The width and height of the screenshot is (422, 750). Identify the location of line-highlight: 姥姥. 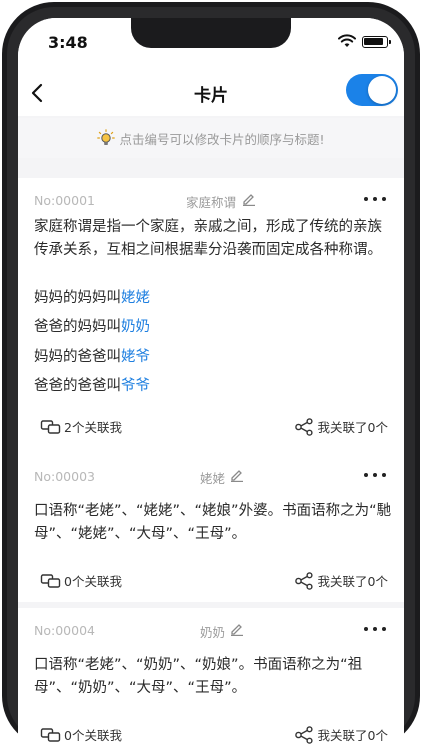
(135, 298).